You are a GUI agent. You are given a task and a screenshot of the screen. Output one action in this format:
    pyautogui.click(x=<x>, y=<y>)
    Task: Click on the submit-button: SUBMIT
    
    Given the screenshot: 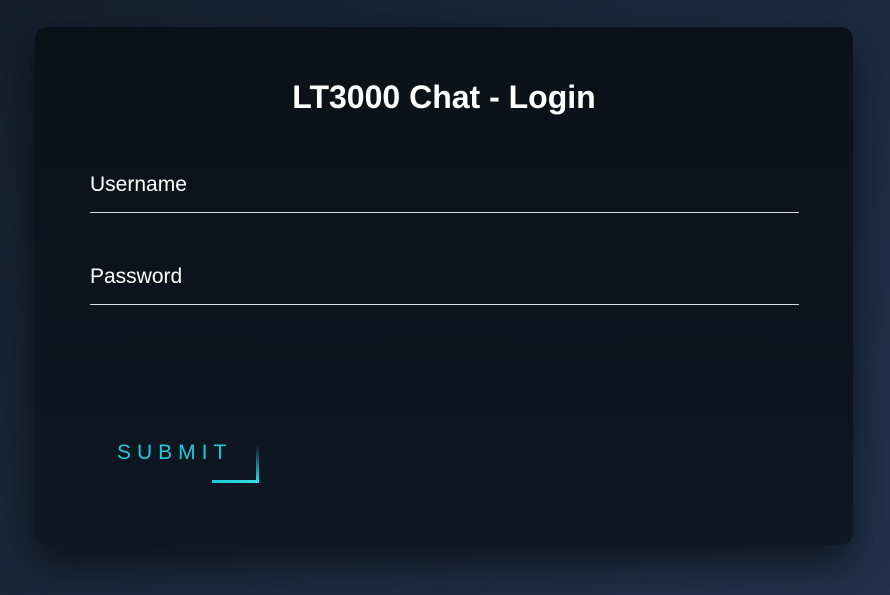 What is the action you would take?
    pyautogui.click(x=182, y=459)
    